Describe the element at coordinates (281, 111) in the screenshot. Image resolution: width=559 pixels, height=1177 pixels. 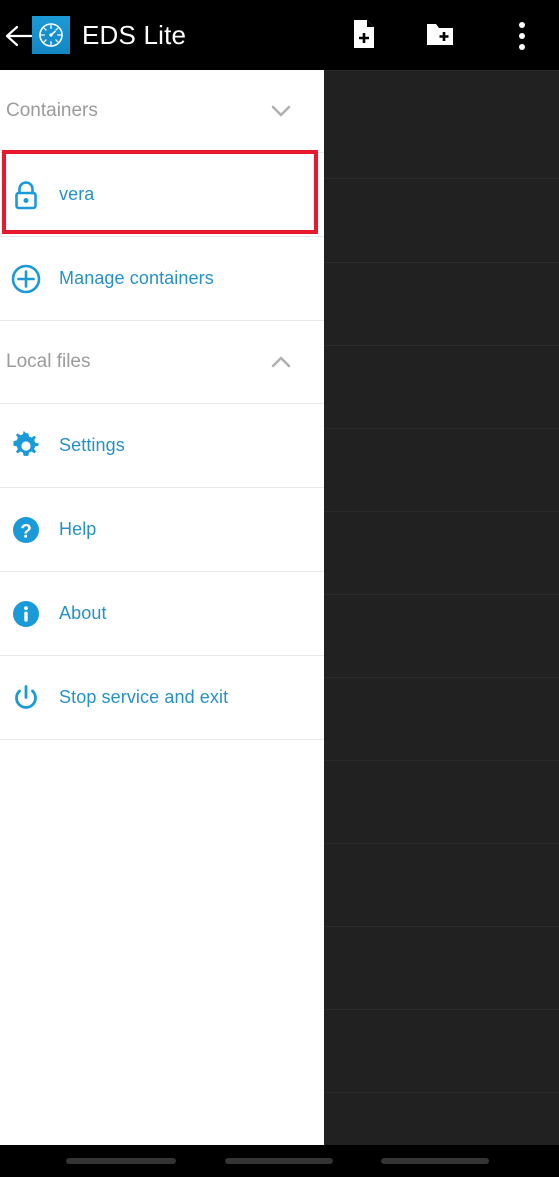
I see `chevron-down-icon` at that location.